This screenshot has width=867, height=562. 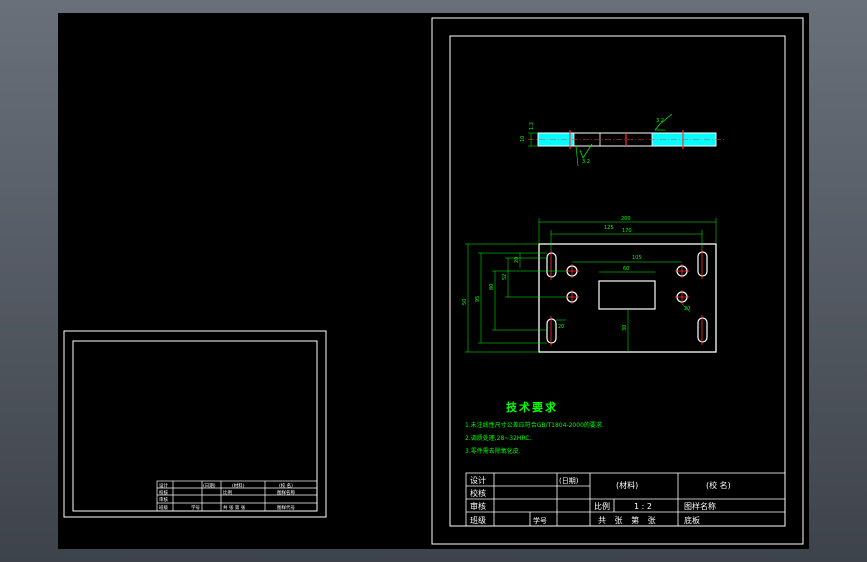 What do you see at coordinates (505, 277) in the screenshot?
I see `dim-52: 52` at bounding box center [505, 277].